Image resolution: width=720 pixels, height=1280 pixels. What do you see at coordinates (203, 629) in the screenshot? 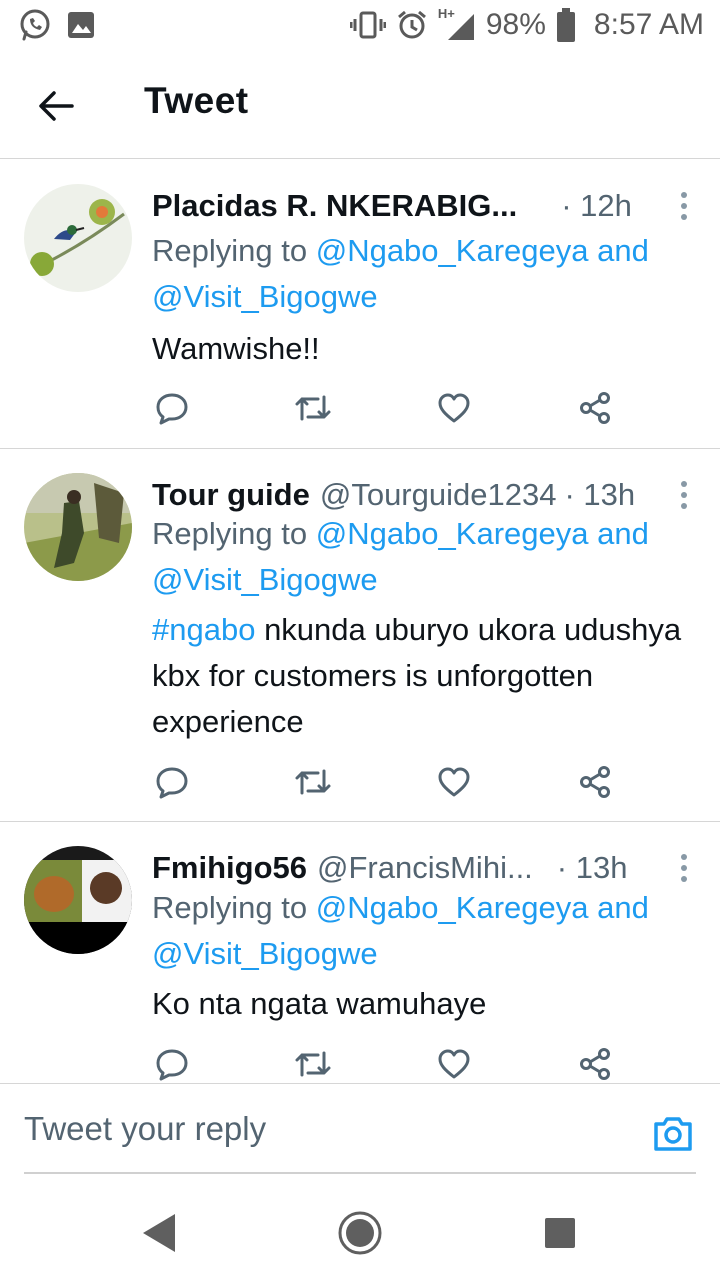
I see `hashtag-link: #ngabo` at bounding box center [203, 629].